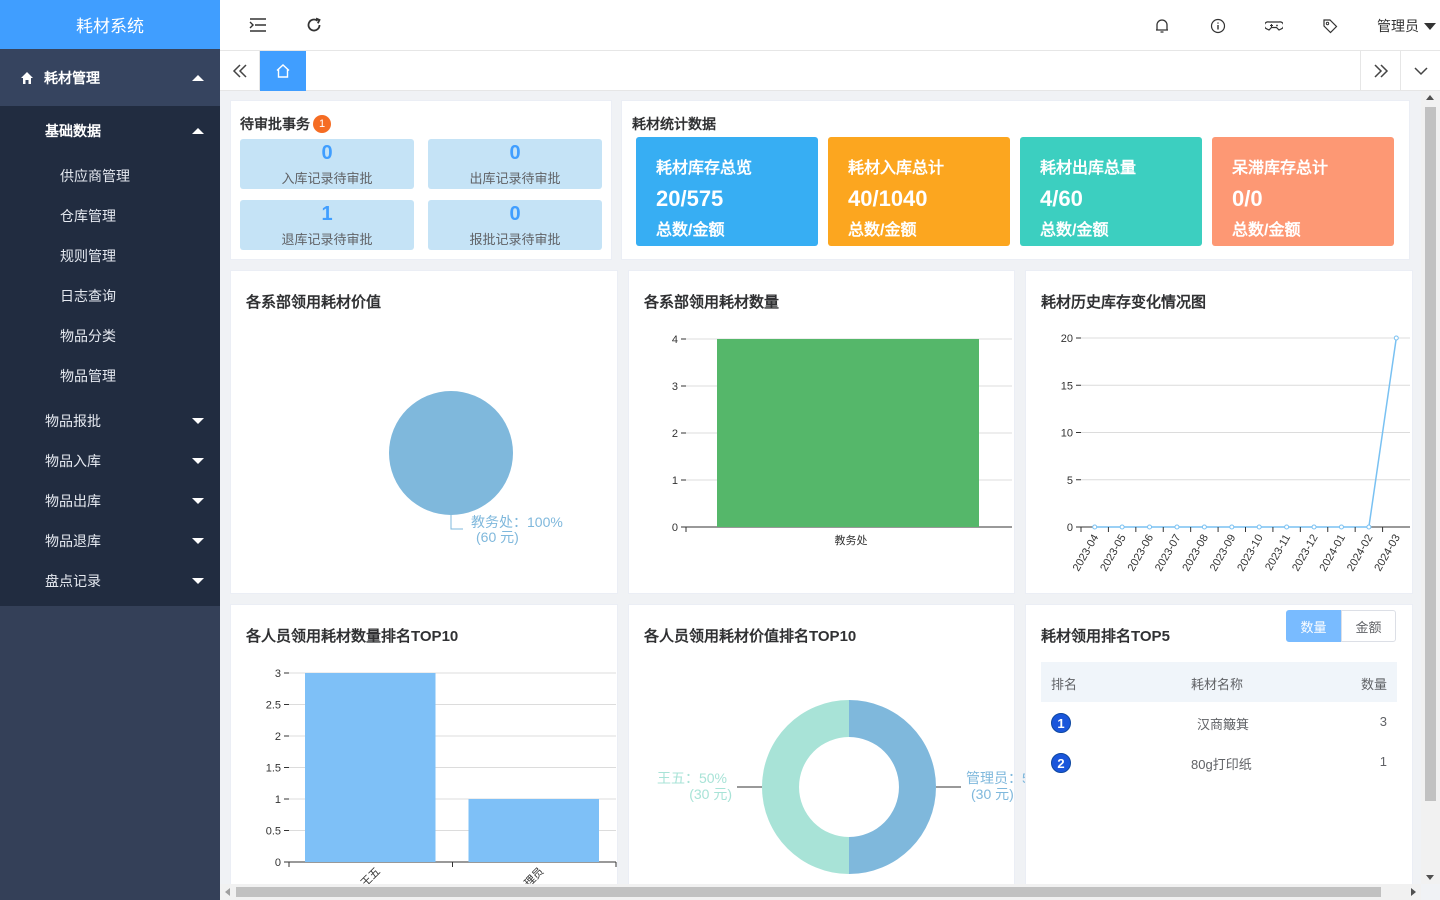 This screenshot has width=1440, height=900. I want to click on stat-title: 耗材库存总览, so click(704, 168).